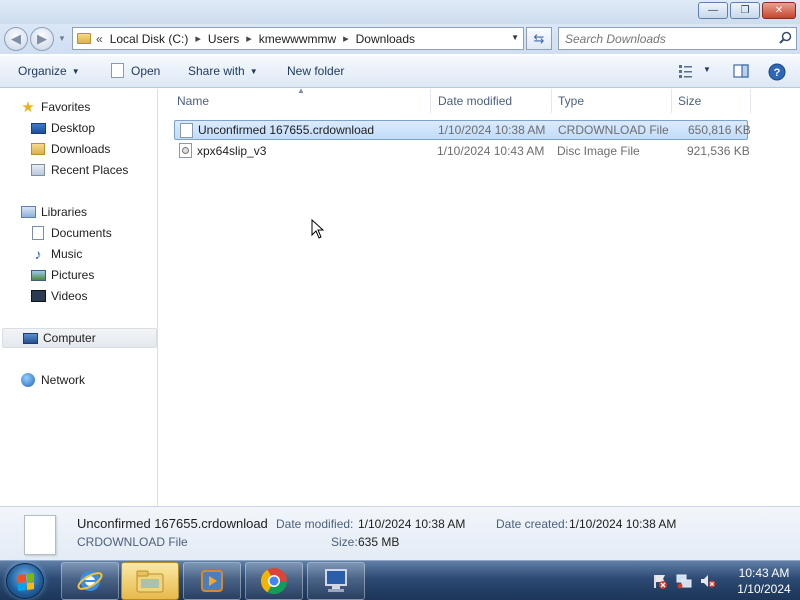  What do you see at coordinates (711, 101) in the screenshot?
I see `column-header-size: Size` at bounding box center [711, 101].